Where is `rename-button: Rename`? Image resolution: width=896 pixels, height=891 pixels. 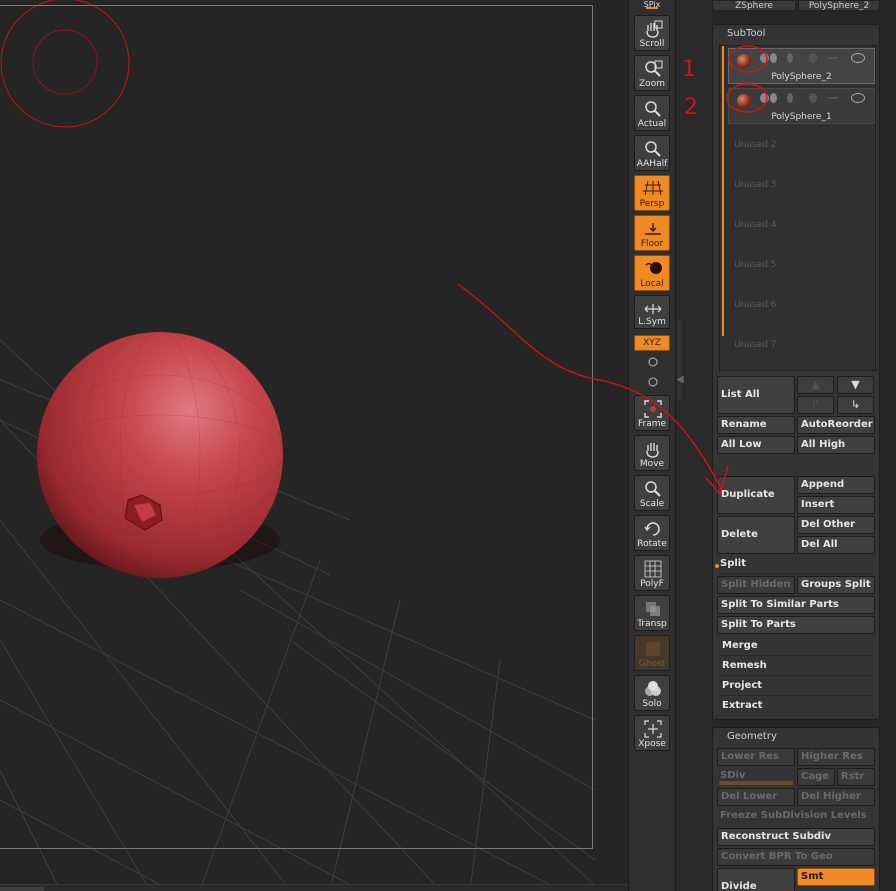 rename-button: Rename is located at coordinates (756, 425).